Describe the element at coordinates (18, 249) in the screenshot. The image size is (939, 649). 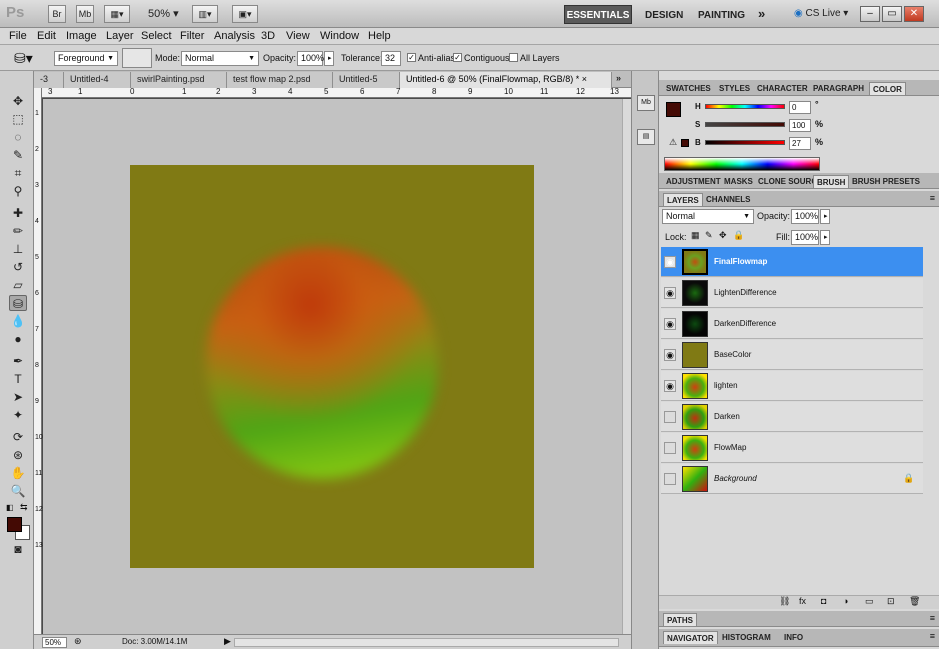
I see `clone-stamp-tool-icon: ⊥` at that location.